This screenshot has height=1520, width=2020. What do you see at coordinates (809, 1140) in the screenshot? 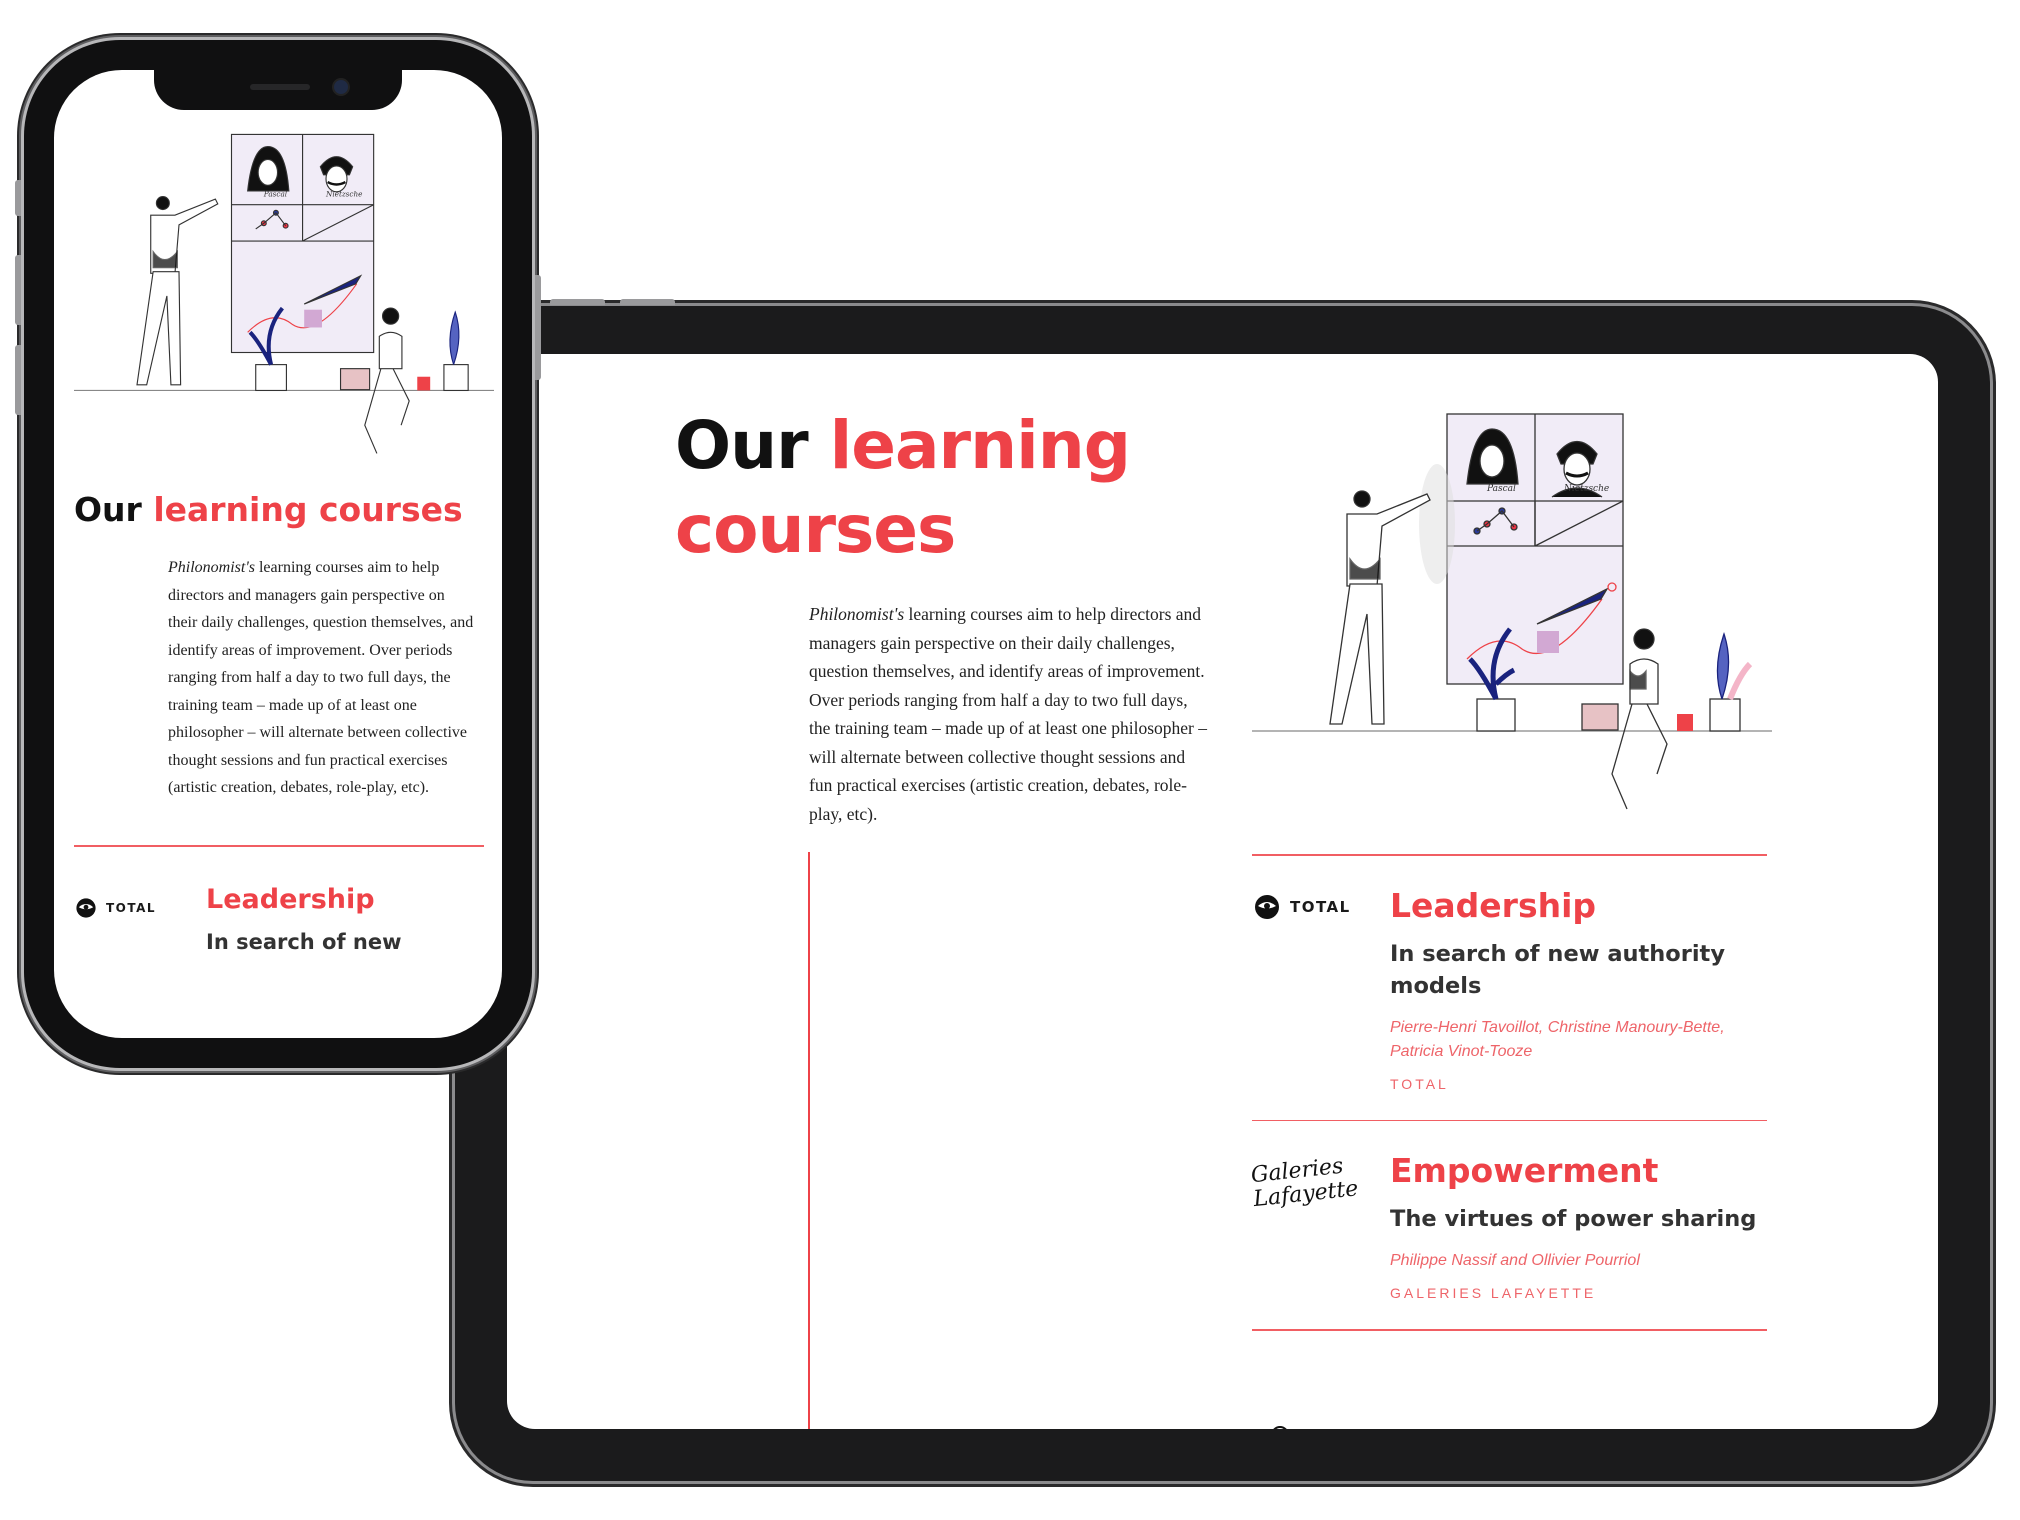
I see `accent-vertical-line` at bounding box center [809, 1140].